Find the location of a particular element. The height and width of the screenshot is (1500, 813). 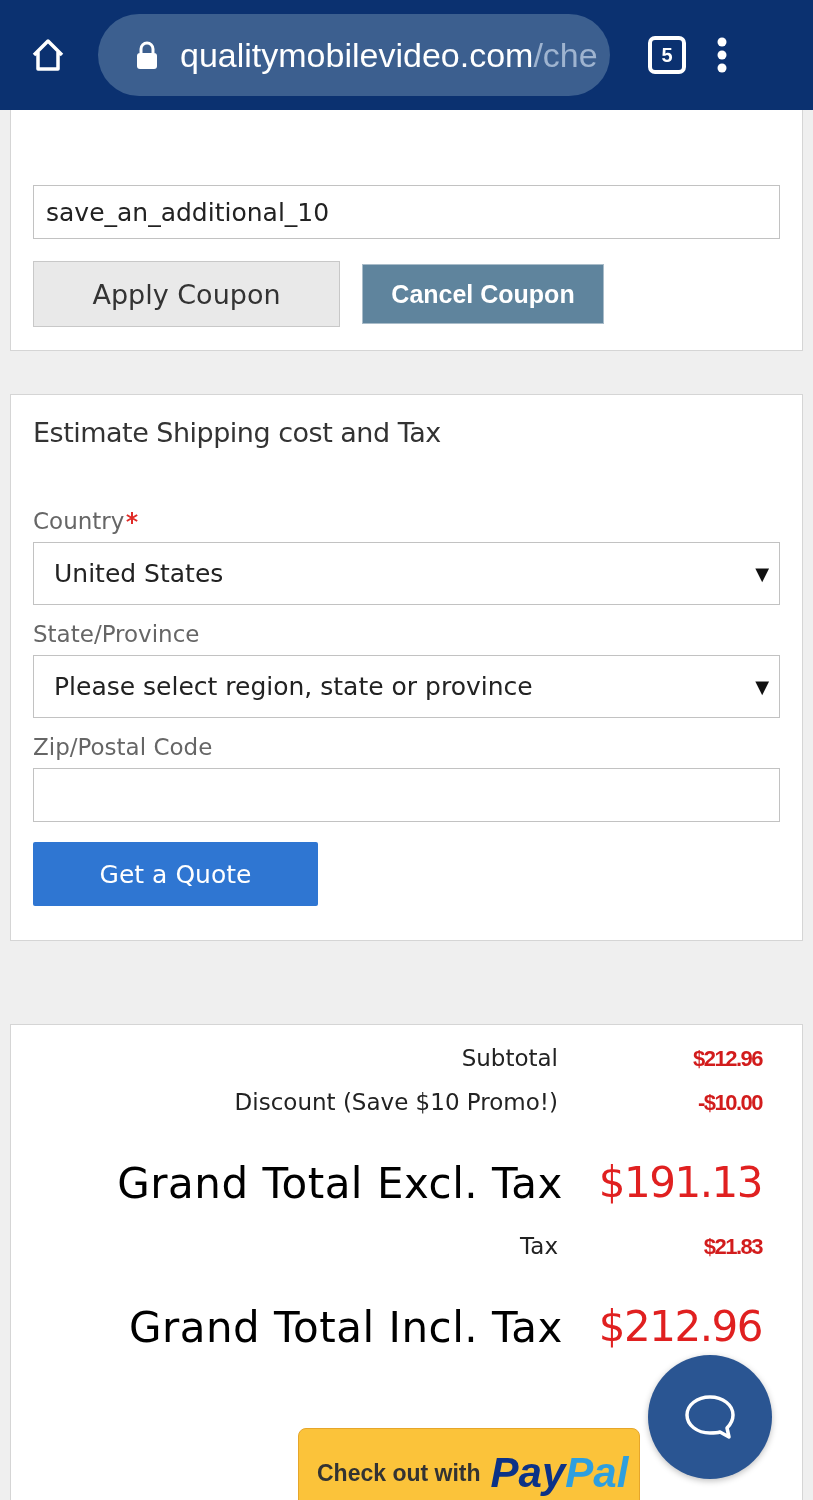

total-amount: $191.13 is located at coordinates (680, 1182).